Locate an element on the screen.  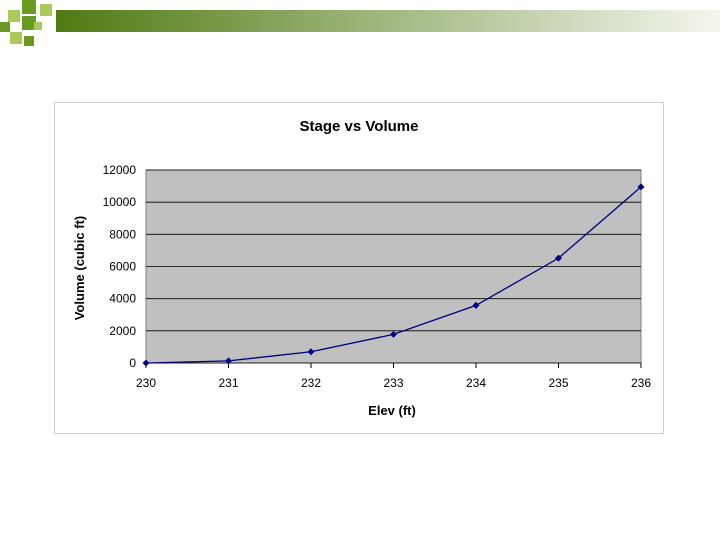
y-tick-label: 8000 is located at coordinates (122, 234).